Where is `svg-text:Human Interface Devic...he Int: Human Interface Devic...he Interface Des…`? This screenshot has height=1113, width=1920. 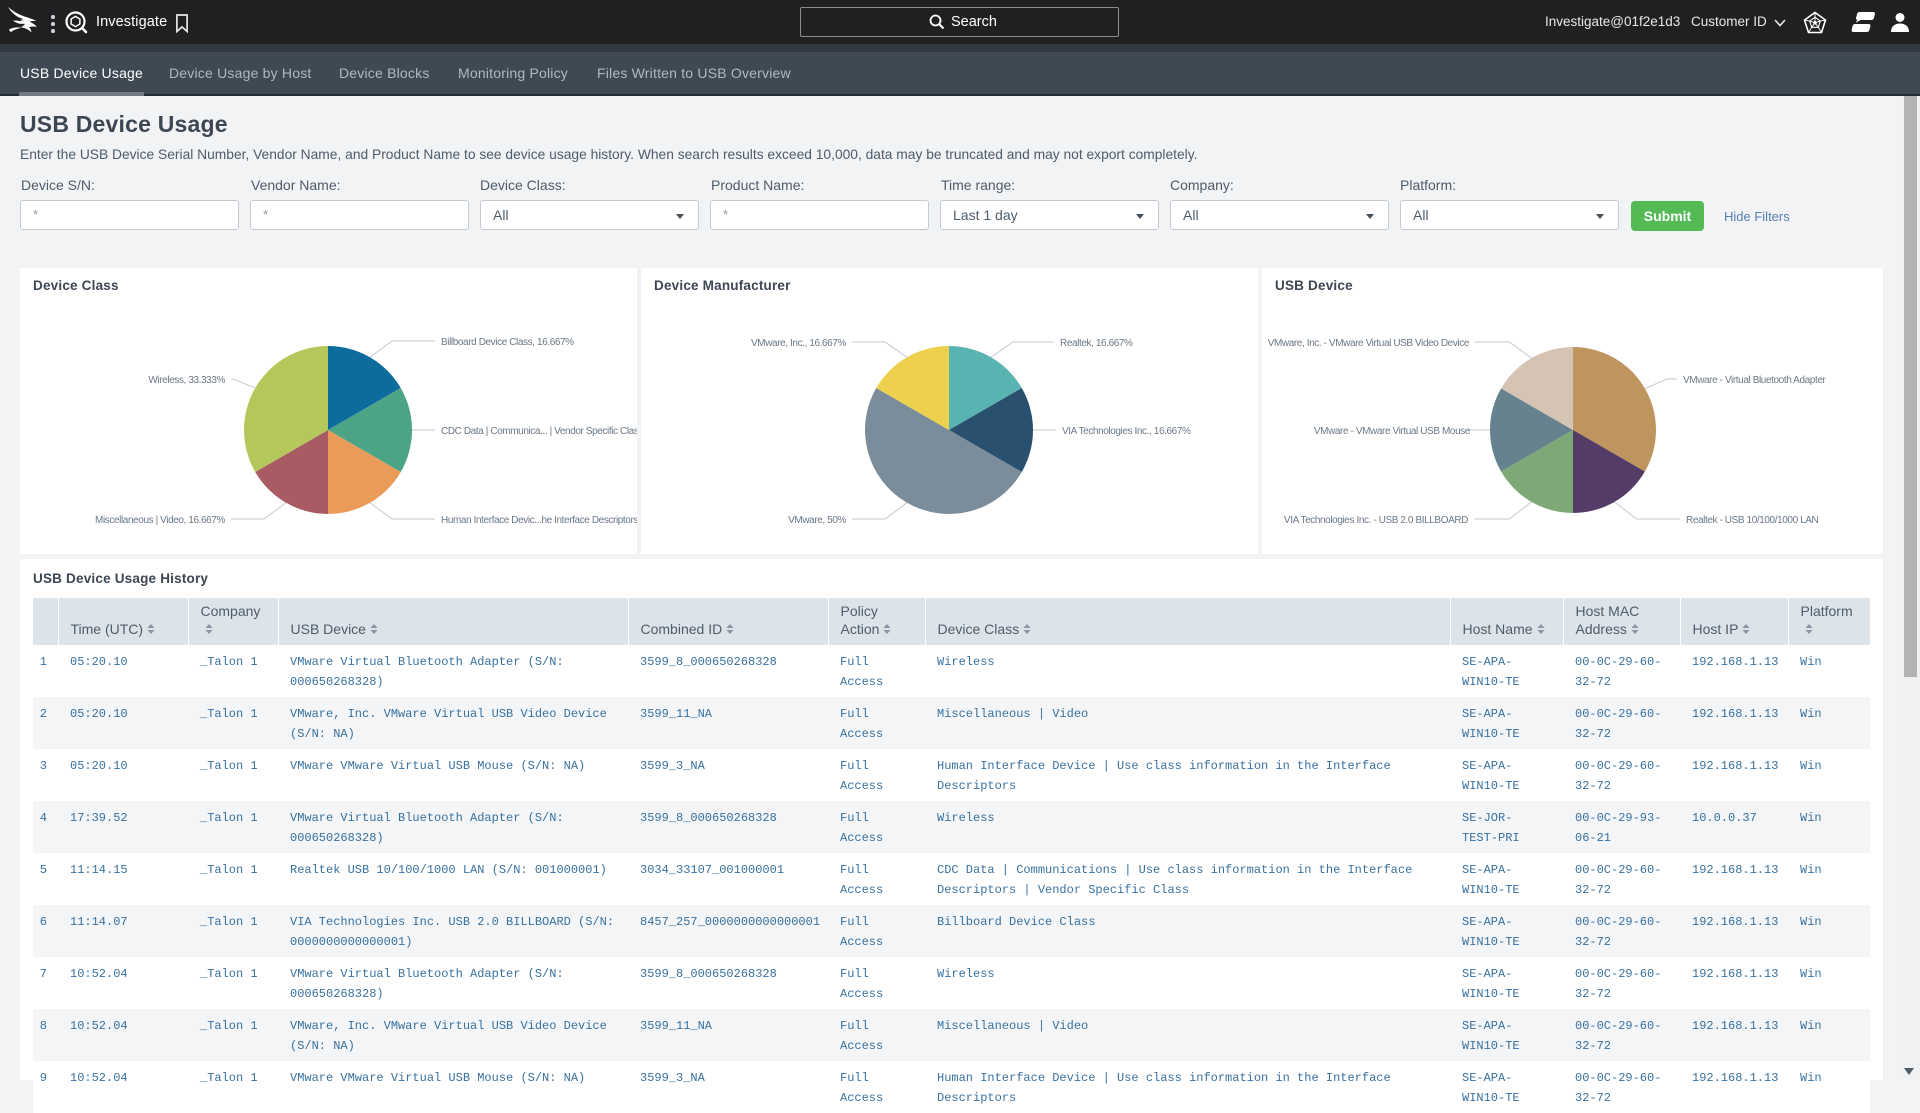
svg-text:Human Interface Devic...he Int: Human Interface Devic...he Interface Des… is located at coordinates (539, 520).